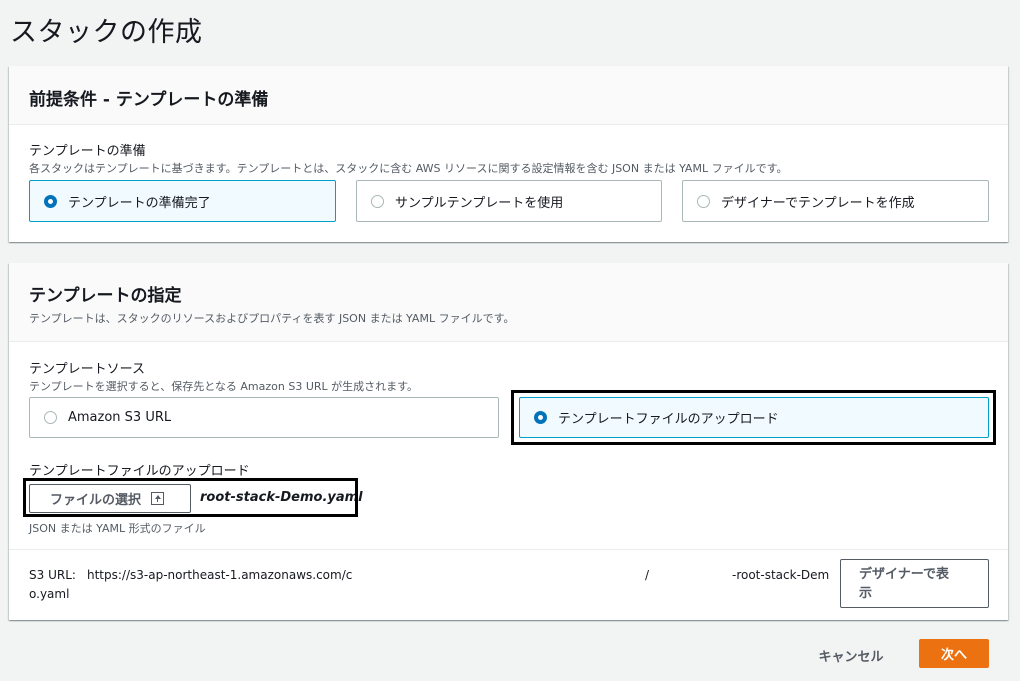 The width and height of the screenshot is (1020, 681). Describe the element at coordinates (264, 417) in the screenshot. I see `source-s3-url: Amazon S3 URL` at that location.